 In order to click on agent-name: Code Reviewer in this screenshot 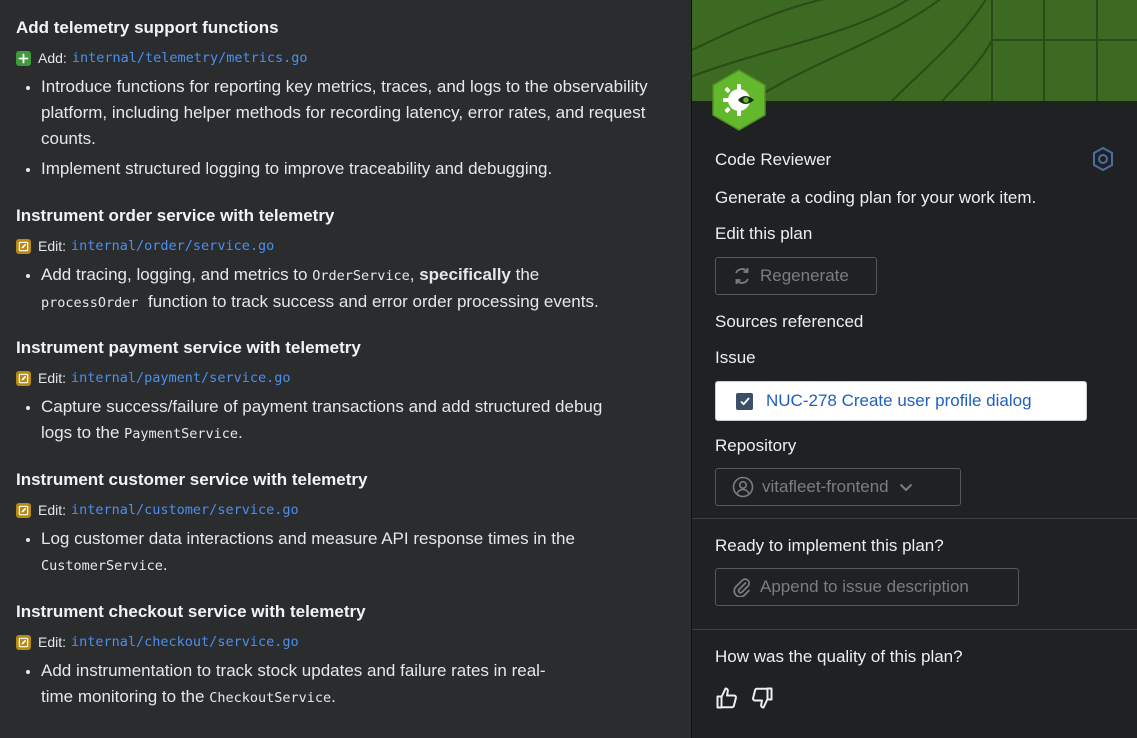, I will do `click(773, 159)`.